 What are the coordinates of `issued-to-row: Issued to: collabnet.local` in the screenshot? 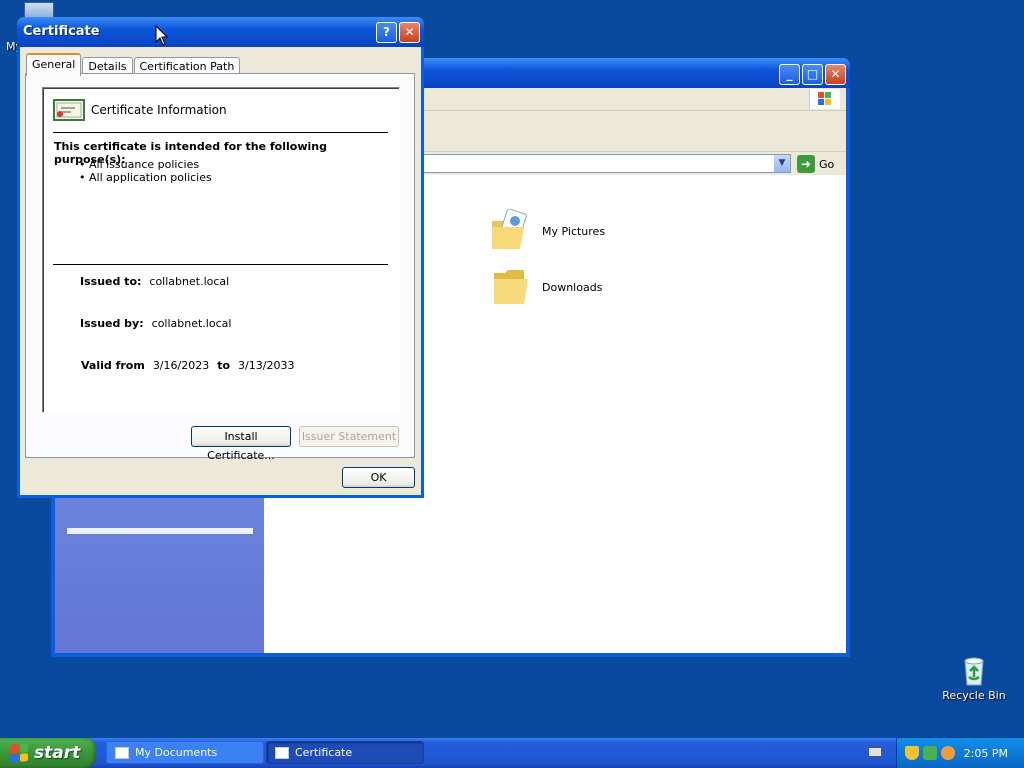 It's located at (154, 281).